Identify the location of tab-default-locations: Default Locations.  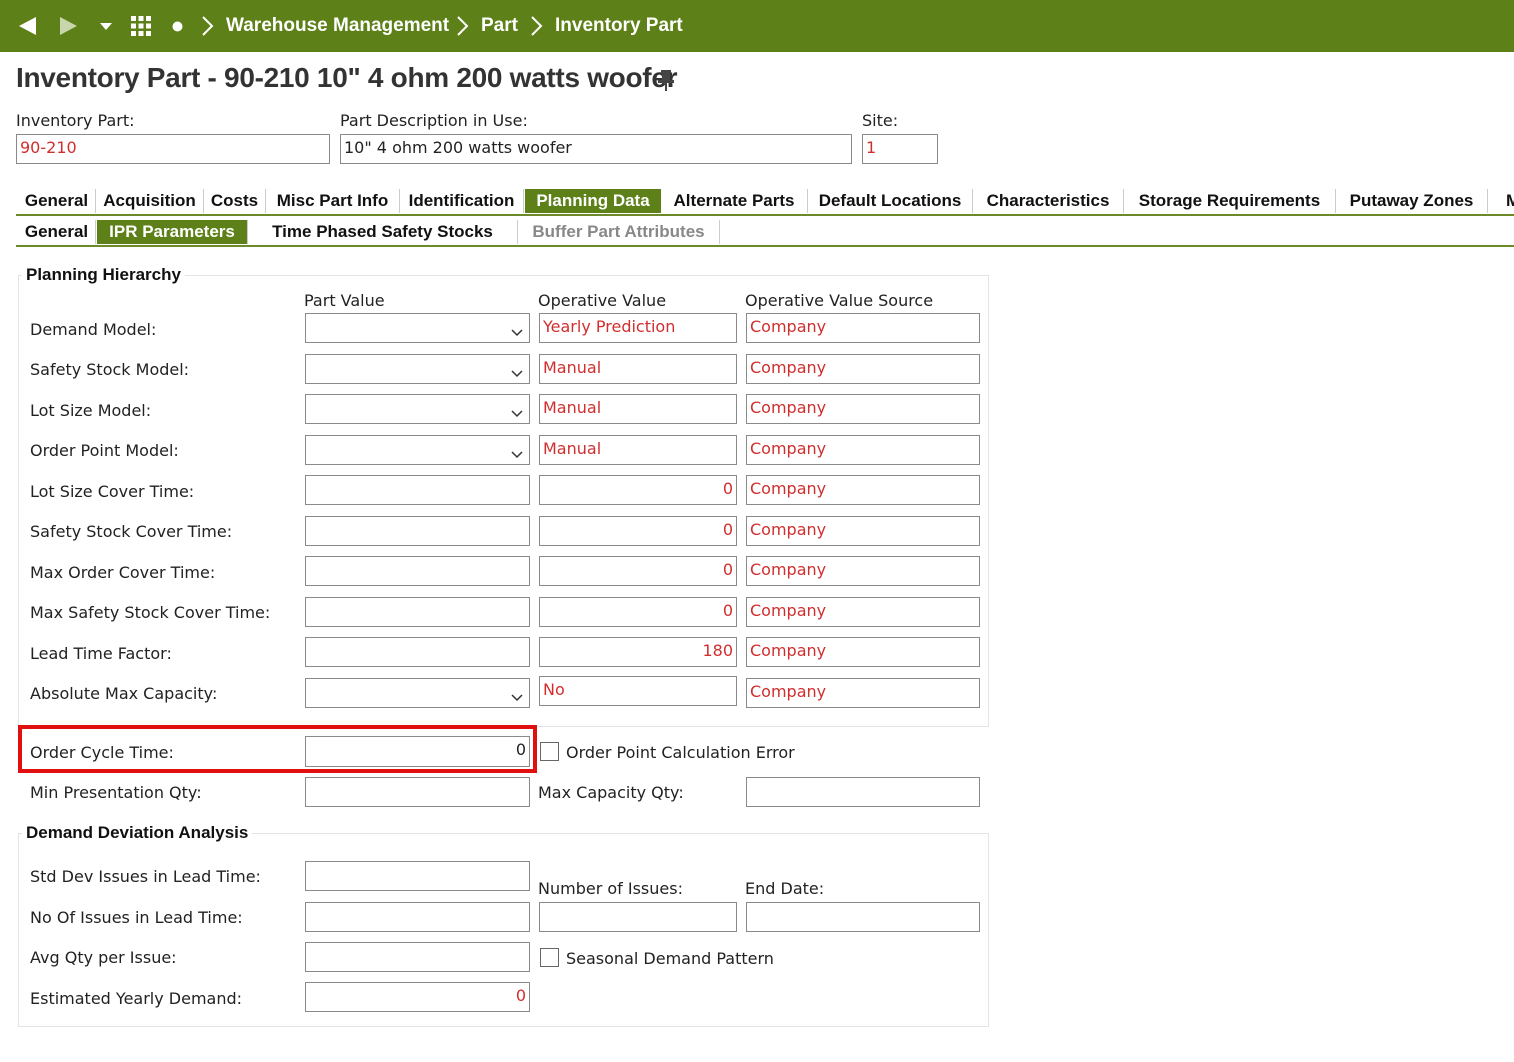
(890, 201).